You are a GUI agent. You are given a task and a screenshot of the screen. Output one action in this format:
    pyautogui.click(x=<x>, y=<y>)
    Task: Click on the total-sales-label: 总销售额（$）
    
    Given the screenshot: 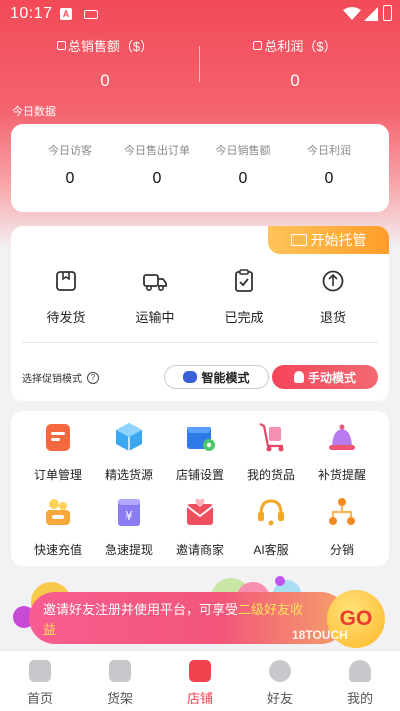 What is the action you would take?
    pyautogui.click(x=110, y=46)
    